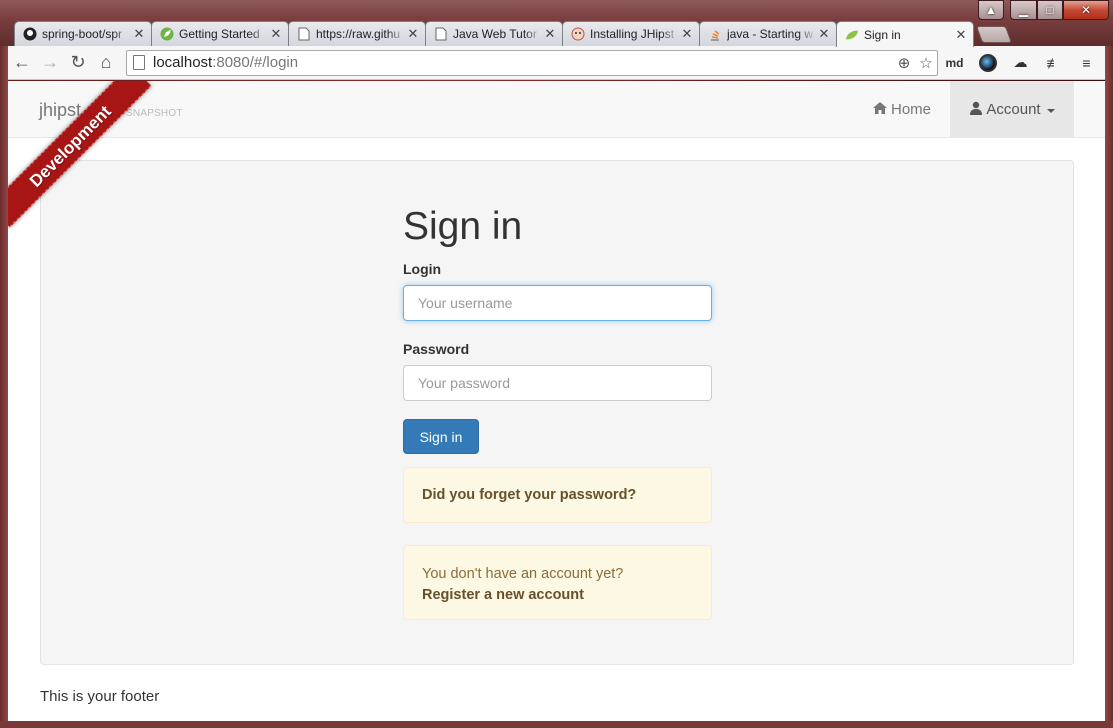  What do you see at coordinates (523, 574) in the screenshot?
I see `no-account-text: You don't have an account yet?` at bounding box center [523, 574].